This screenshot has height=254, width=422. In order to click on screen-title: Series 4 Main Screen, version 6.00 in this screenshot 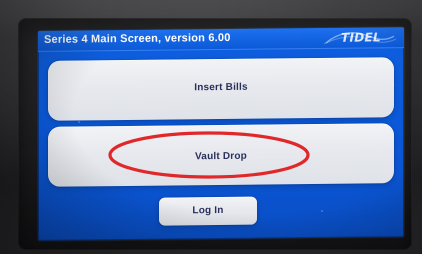, I will do `click(137, 38)`.